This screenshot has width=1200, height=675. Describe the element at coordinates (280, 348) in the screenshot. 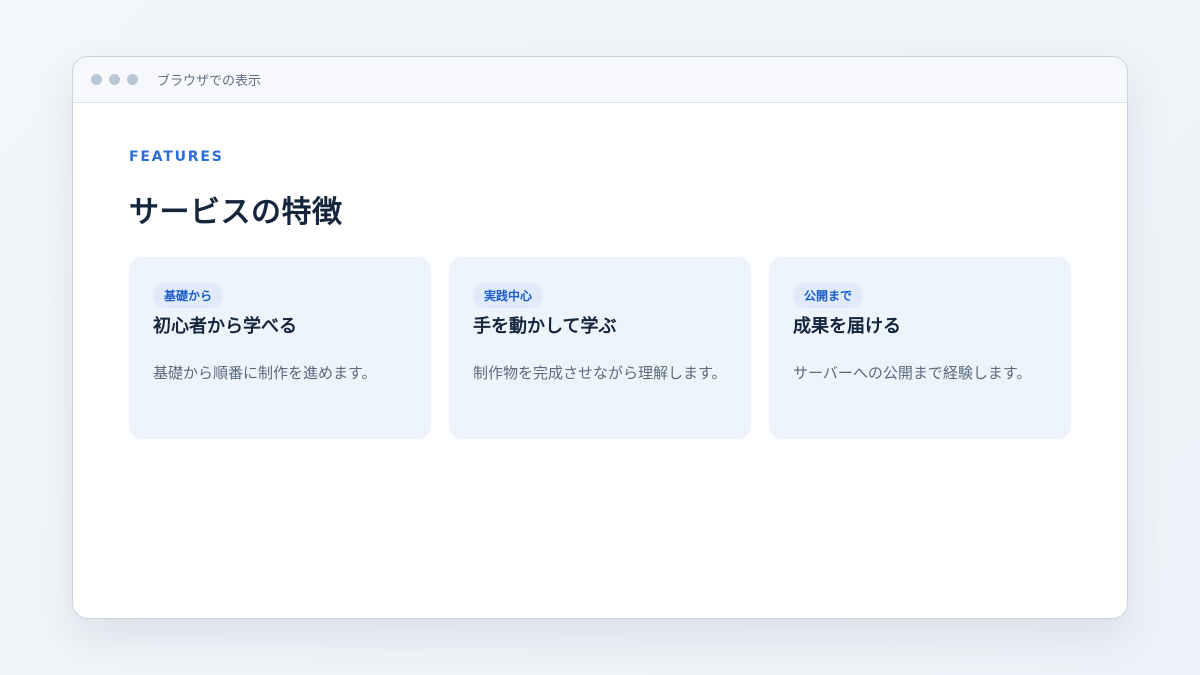

I see `feature-card: 基礎から 初心者から学べる 基礎から順番に制作を進めます。` at that location.